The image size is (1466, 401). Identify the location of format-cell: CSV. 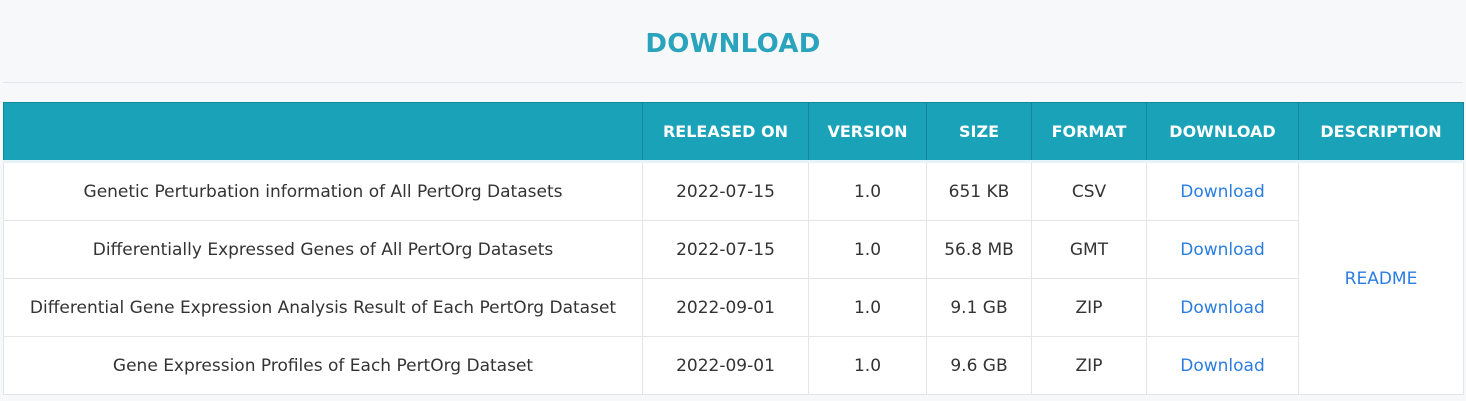
(1089, 191).